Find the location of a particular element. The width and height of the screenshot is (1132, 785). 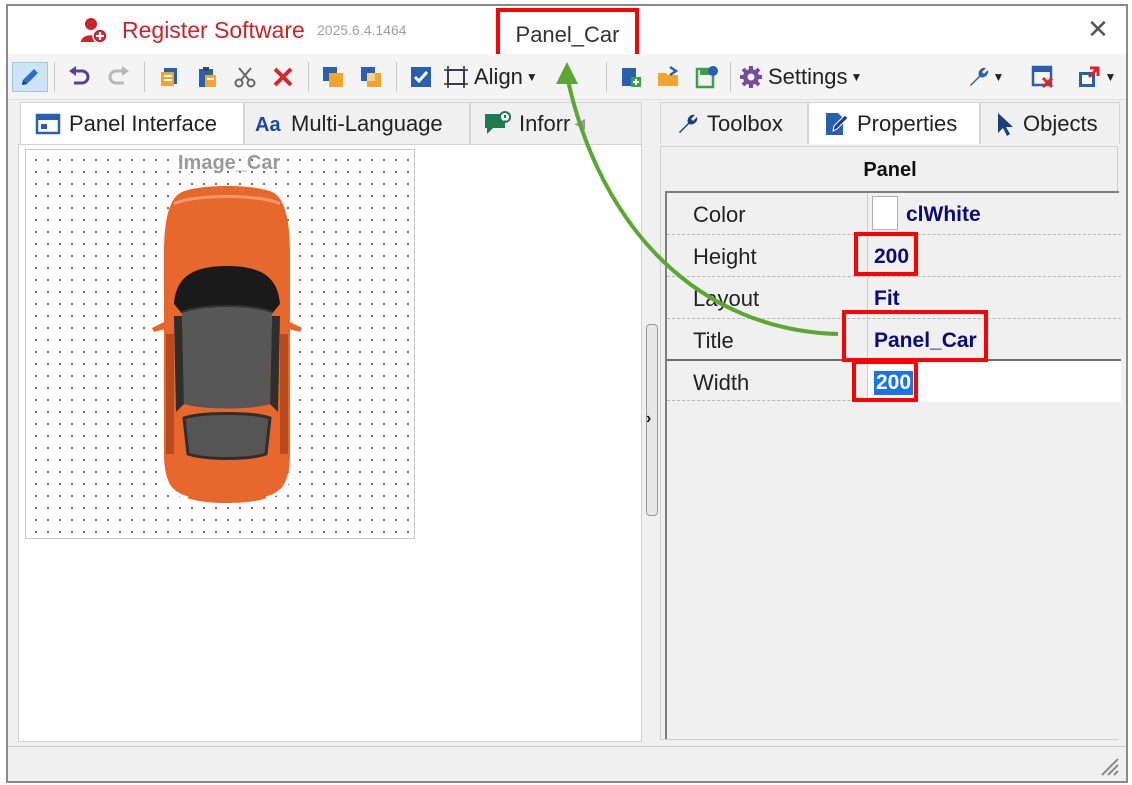

edit-mode-icon is located at coordinates (30, 77).